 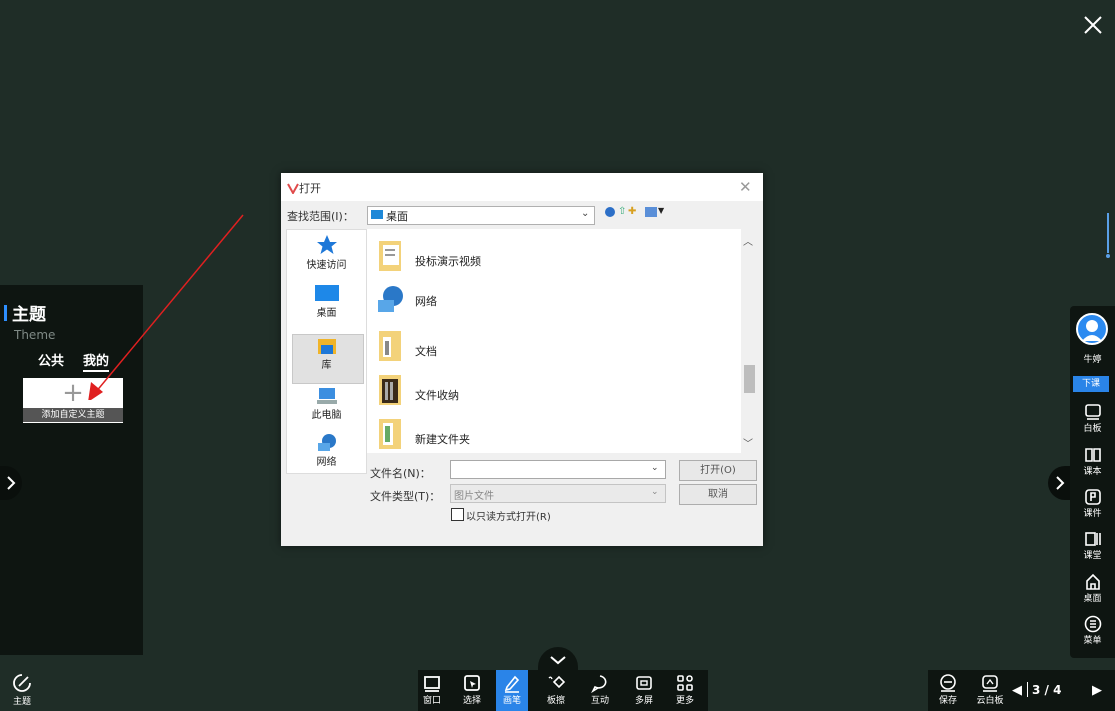 What do you see at coordinates (1092, 418) in the screenshot?
I see `sidebar-item-whiteboard: 白板` at bounding box center [1092, 418].